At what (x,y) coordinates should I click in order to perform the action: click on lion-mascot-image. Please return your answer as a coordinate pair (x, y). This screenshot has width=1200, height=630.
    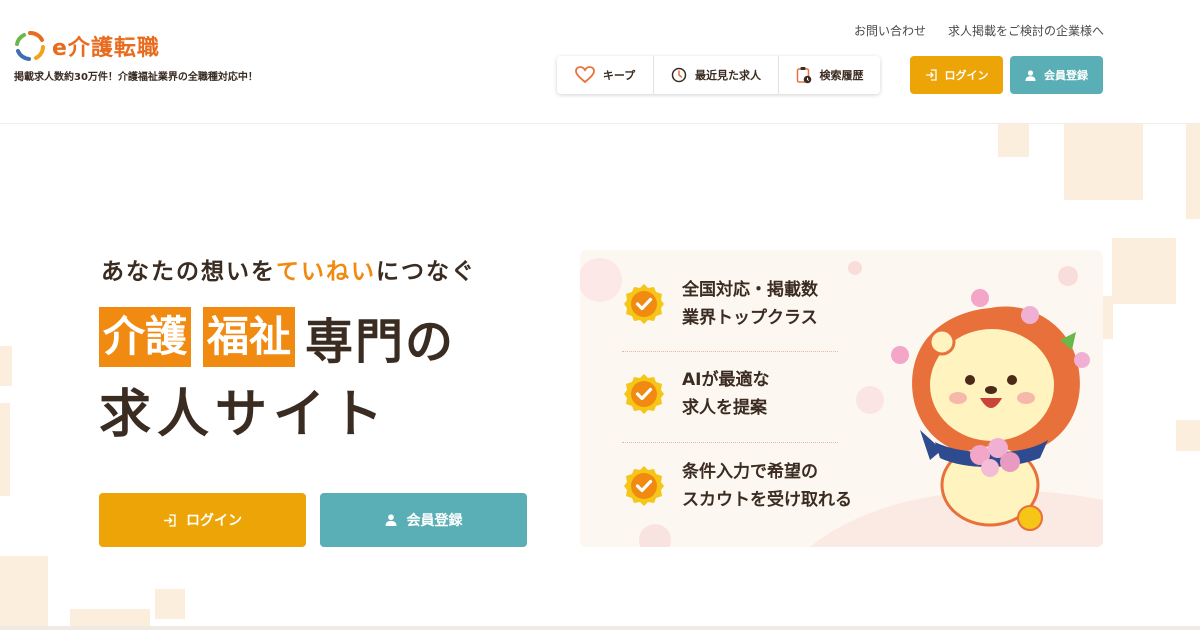
    Looking at the image, I should click on (990, 410).